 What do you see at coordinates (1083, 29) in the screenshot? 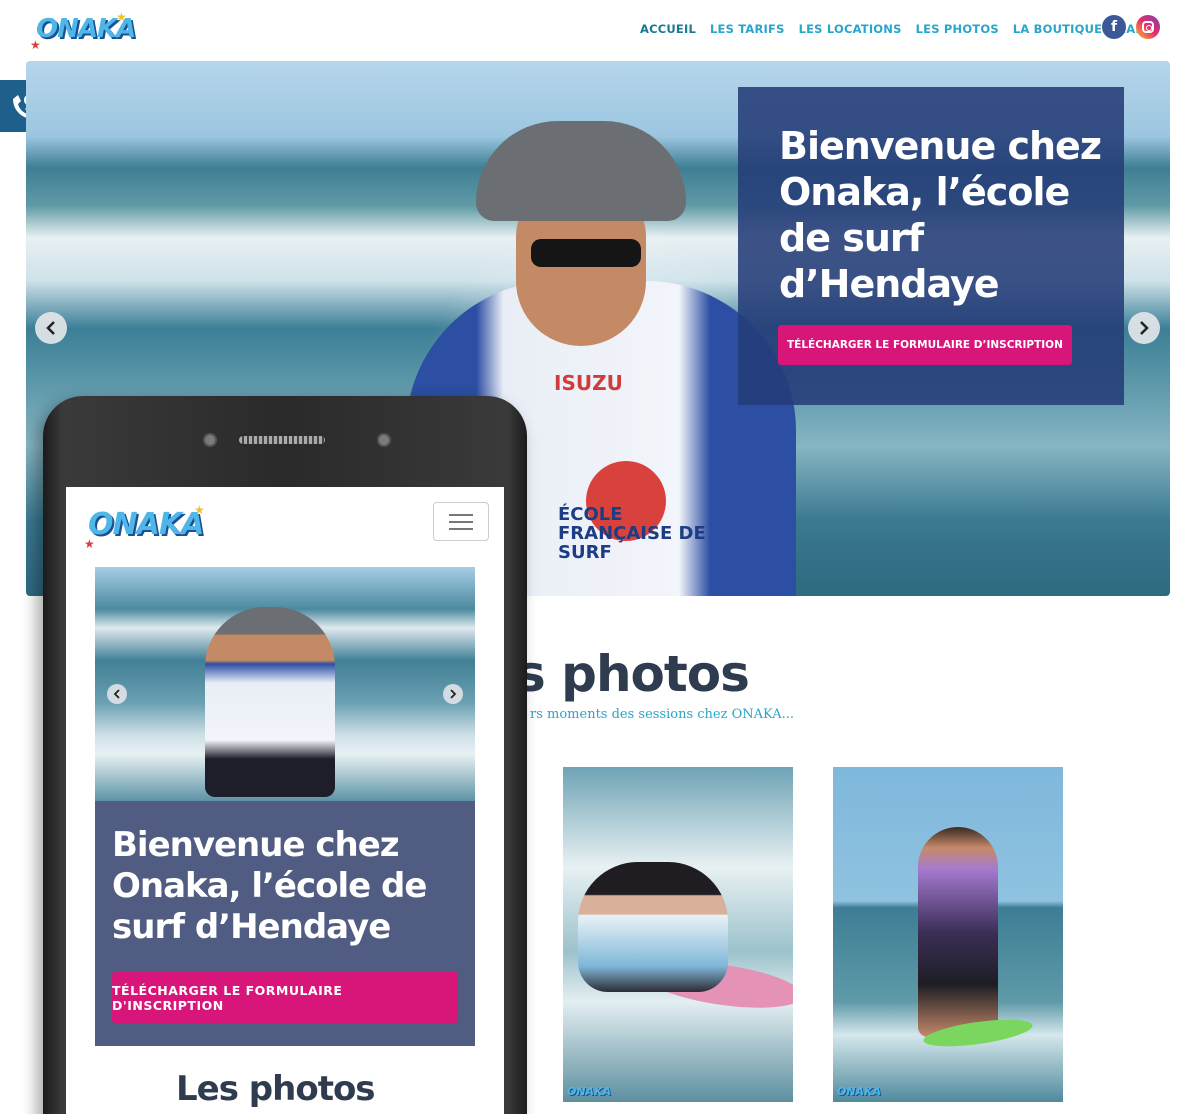
I see `nav-item-boutique: LA BOUTIQUE ONAKA` at bounding box center [1083, 29].